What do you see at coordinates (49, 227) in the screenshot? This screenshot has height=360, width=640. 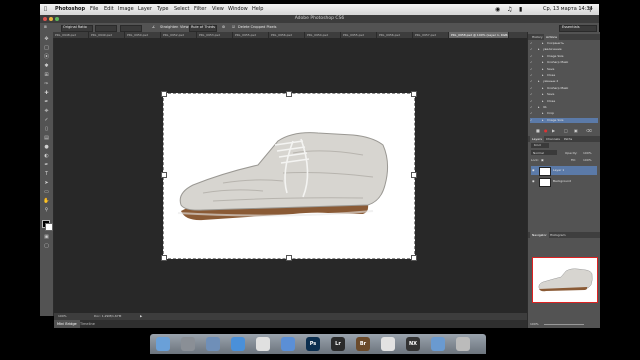 I see `background-color-swatch` at bounding box center [49, 227].